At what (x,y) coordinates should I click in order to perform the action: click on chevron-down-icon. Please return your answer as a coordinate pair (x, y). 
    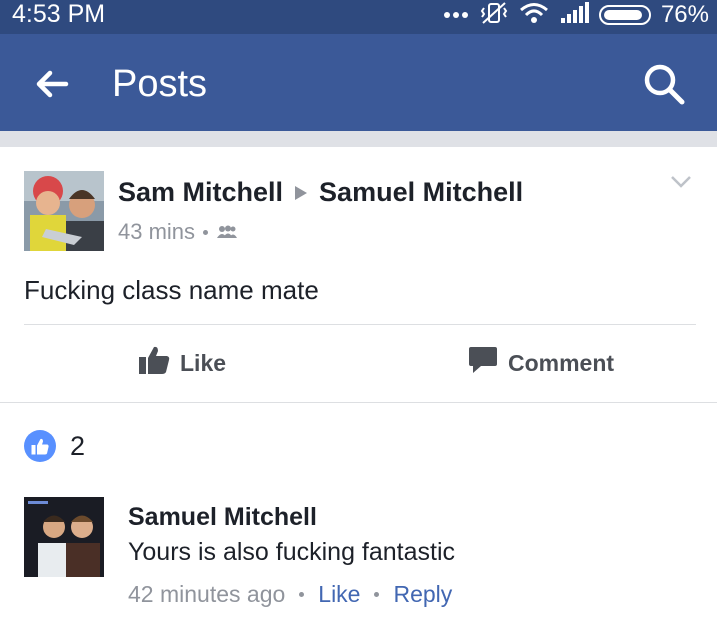
    Looking at the image, I should click on (681, 184).